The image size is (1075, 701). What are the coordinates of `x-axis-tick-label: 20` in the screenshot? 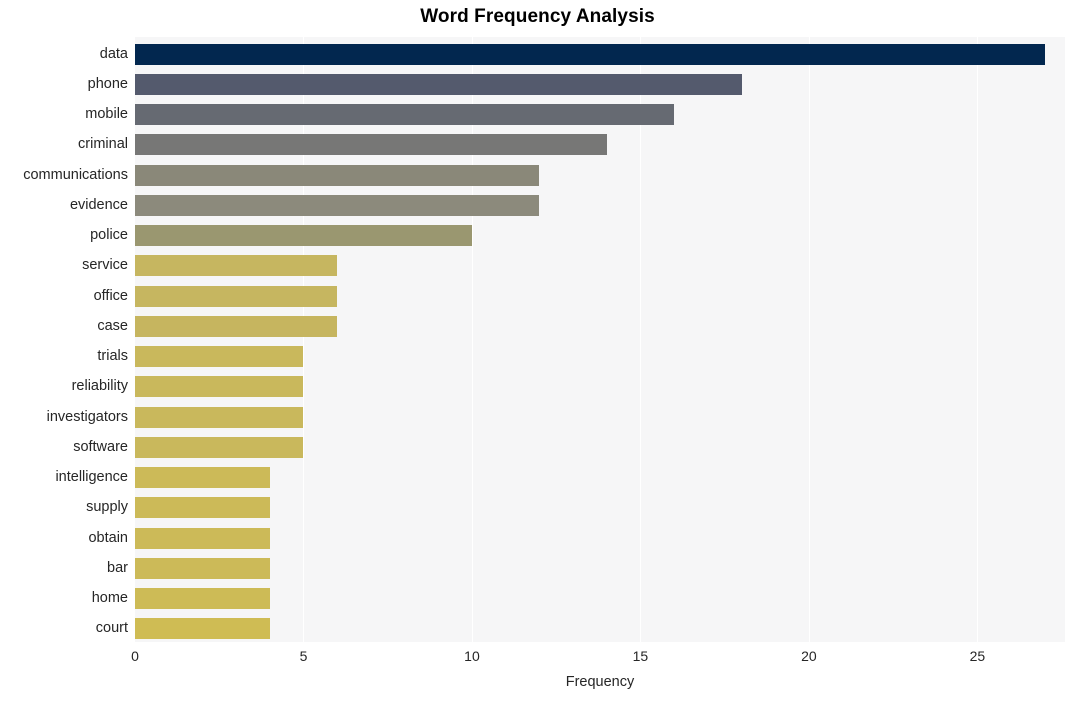 It's located at (809, 656).